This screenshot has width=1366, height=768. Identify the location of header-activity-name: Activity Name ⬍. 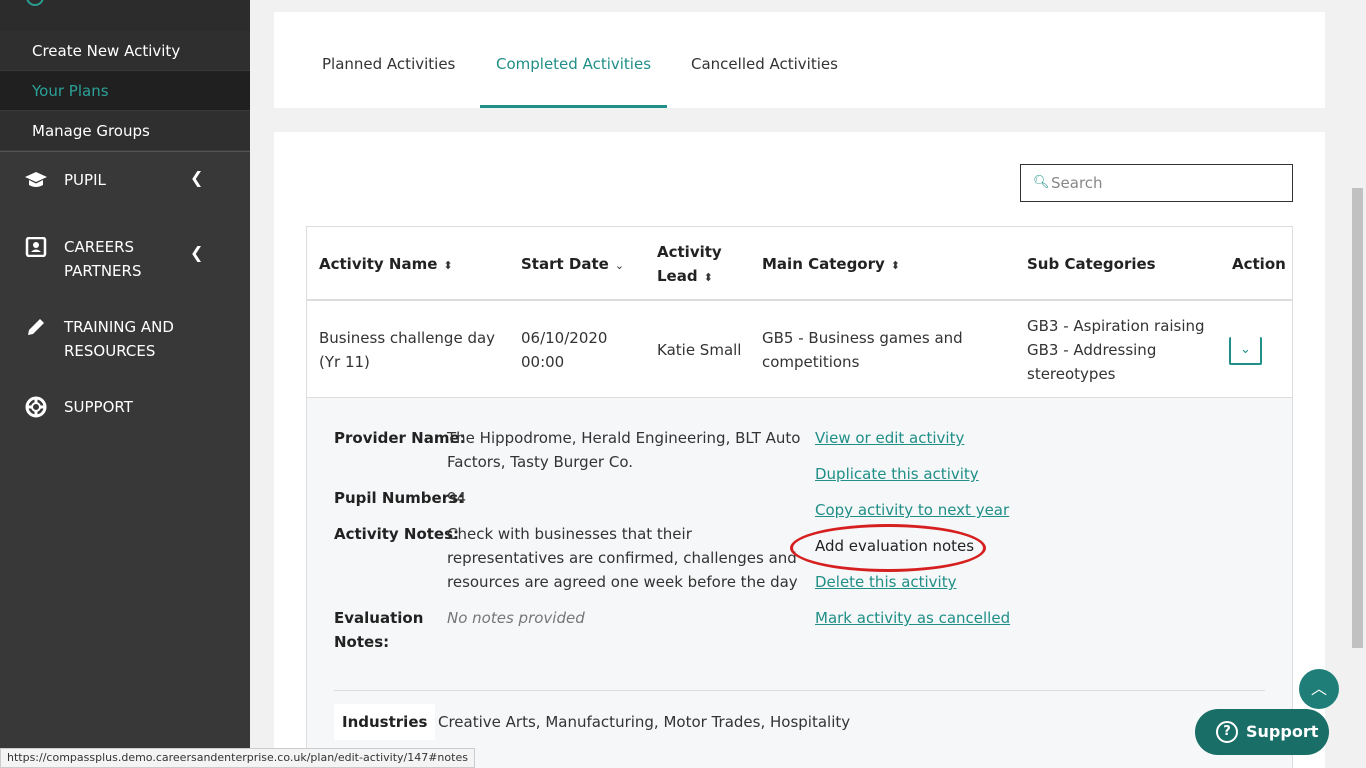
(386, 265).